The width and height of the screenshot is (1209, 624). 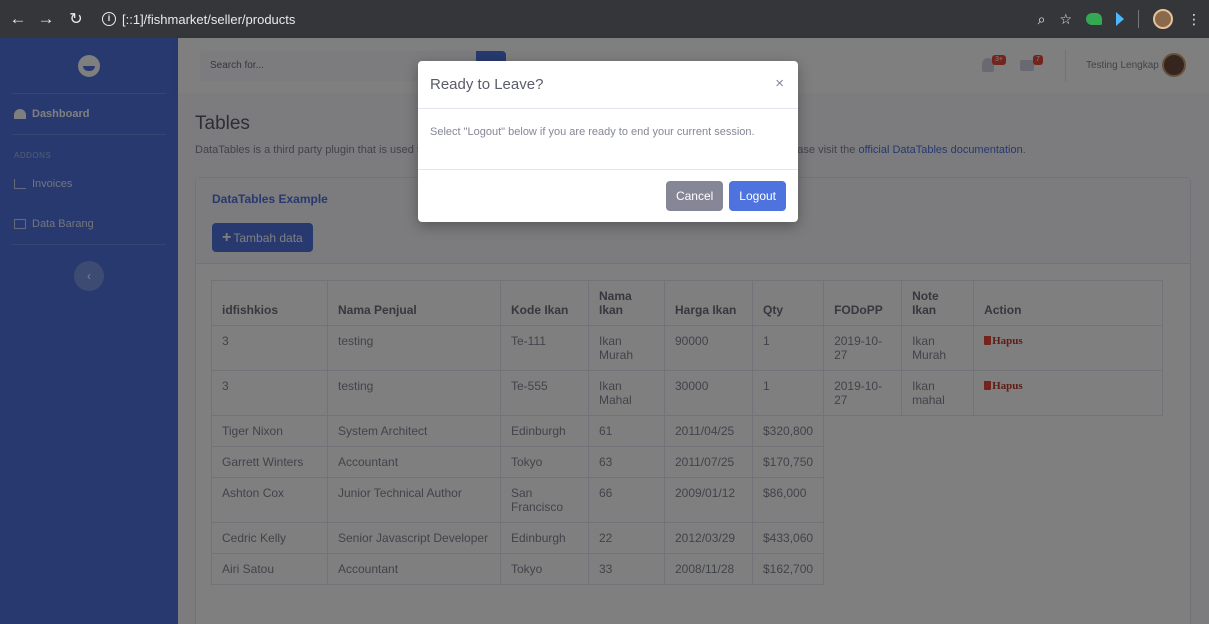 What do you see at coordinates (1042, 19) in the screenshot?
I see `zoom-icon: ⌕` at bounding box center [1042, 19].